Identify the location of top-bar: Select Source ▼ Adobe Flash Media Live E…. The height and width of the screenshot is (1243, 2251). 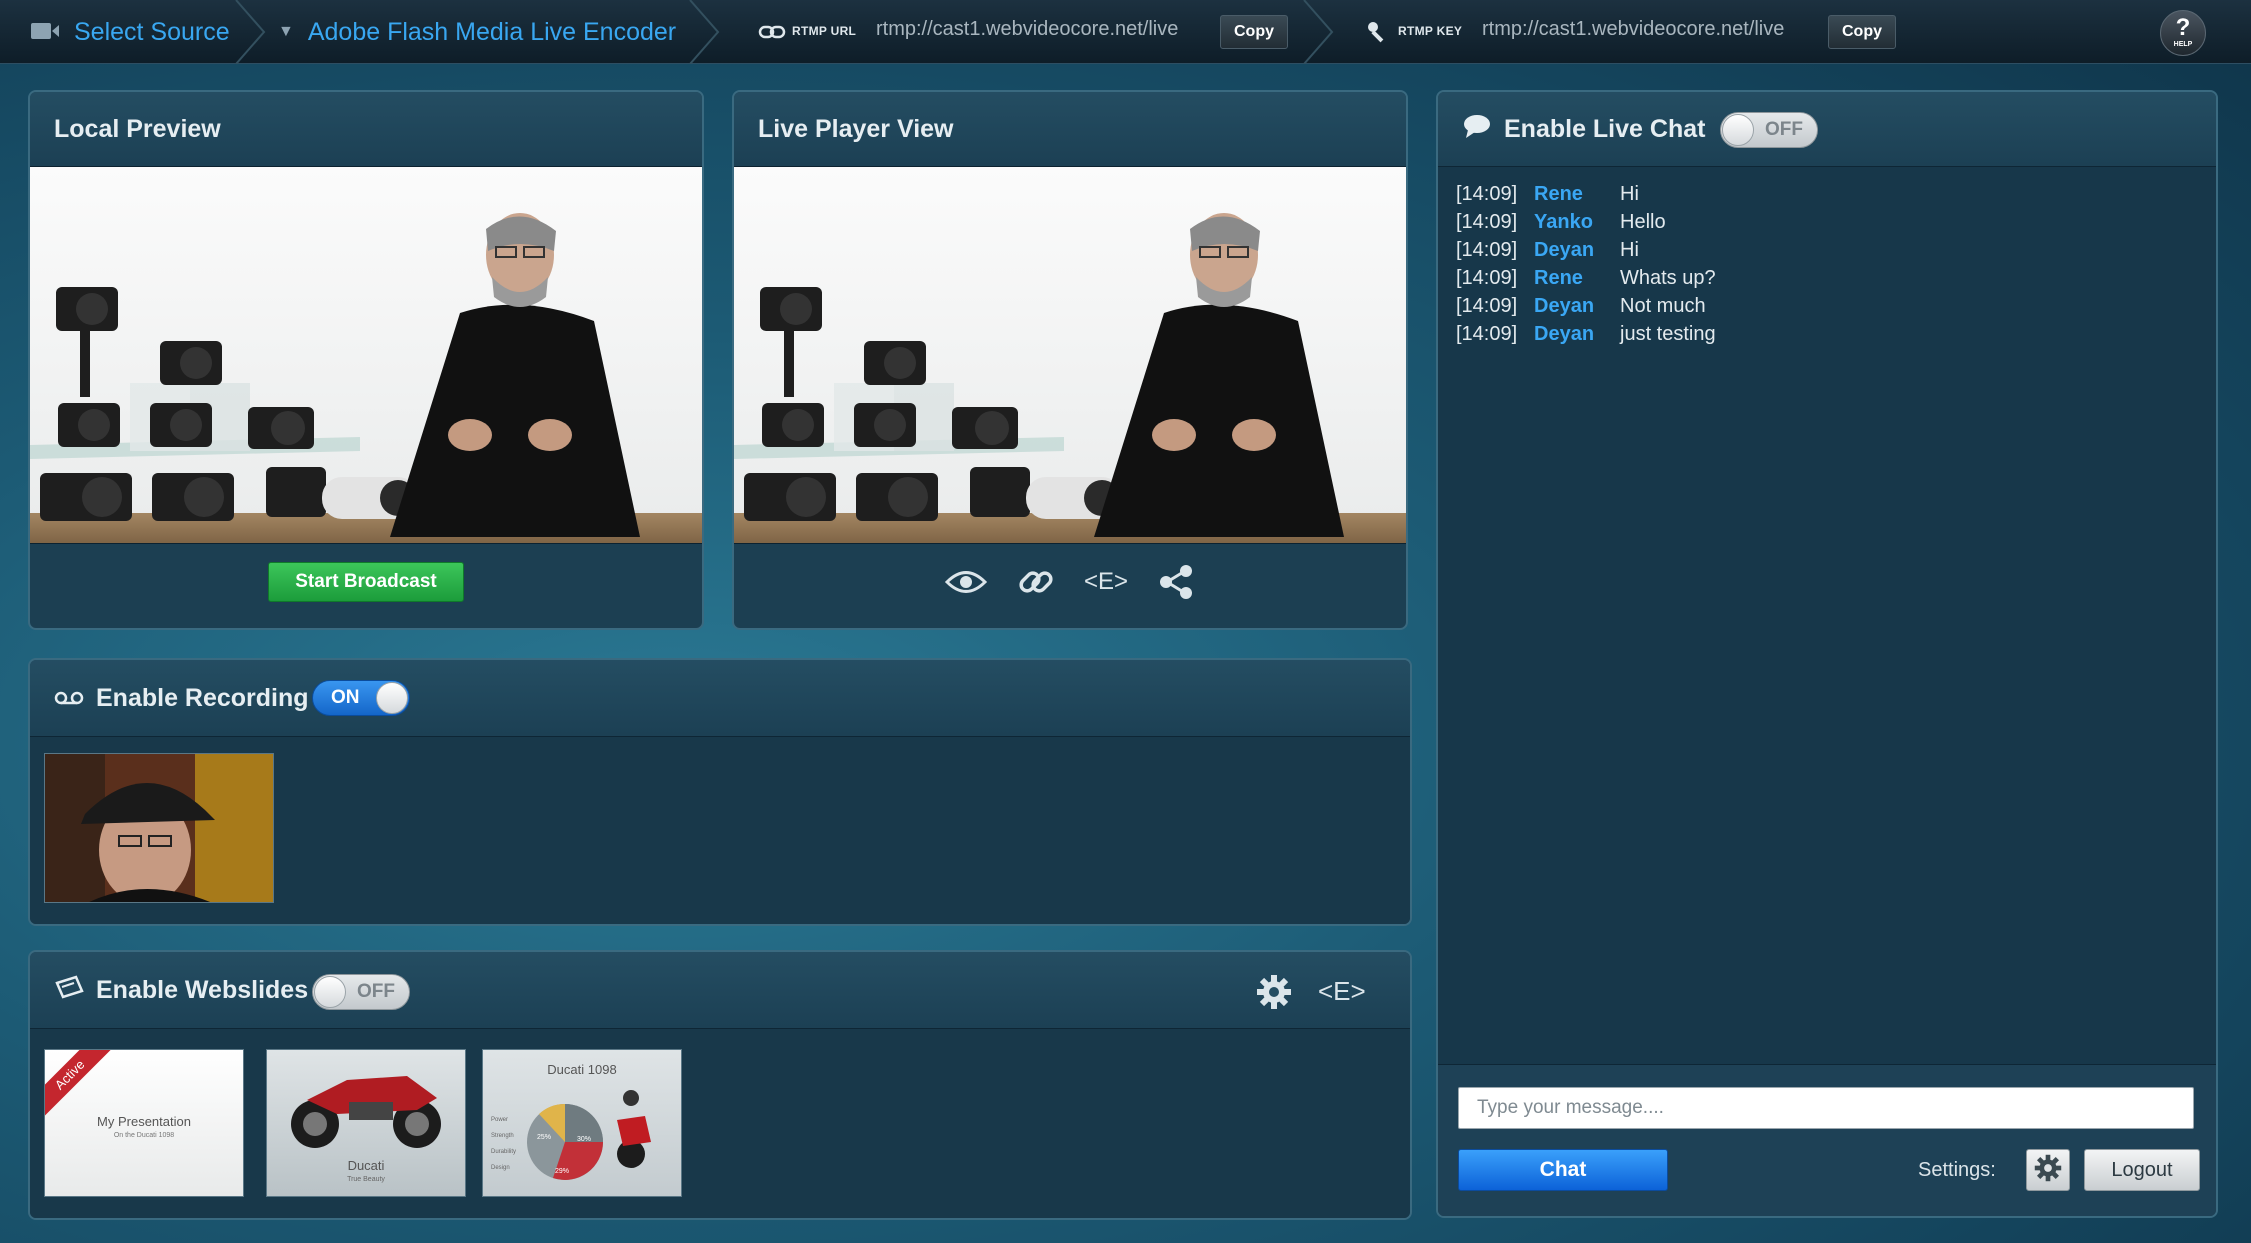
(1125, 32).